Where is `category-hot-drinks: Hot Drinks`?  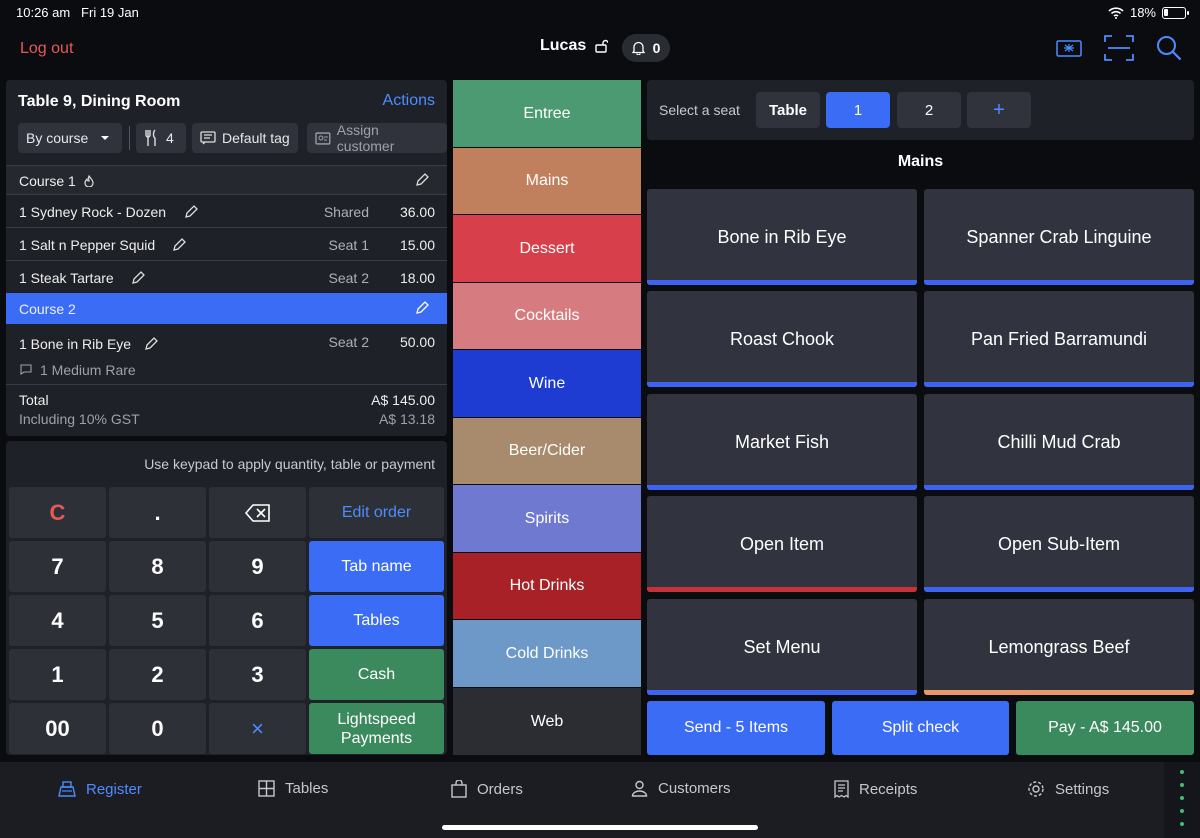 category-hot-drinks: Hot Drinks is located at coordinates (547, 586).